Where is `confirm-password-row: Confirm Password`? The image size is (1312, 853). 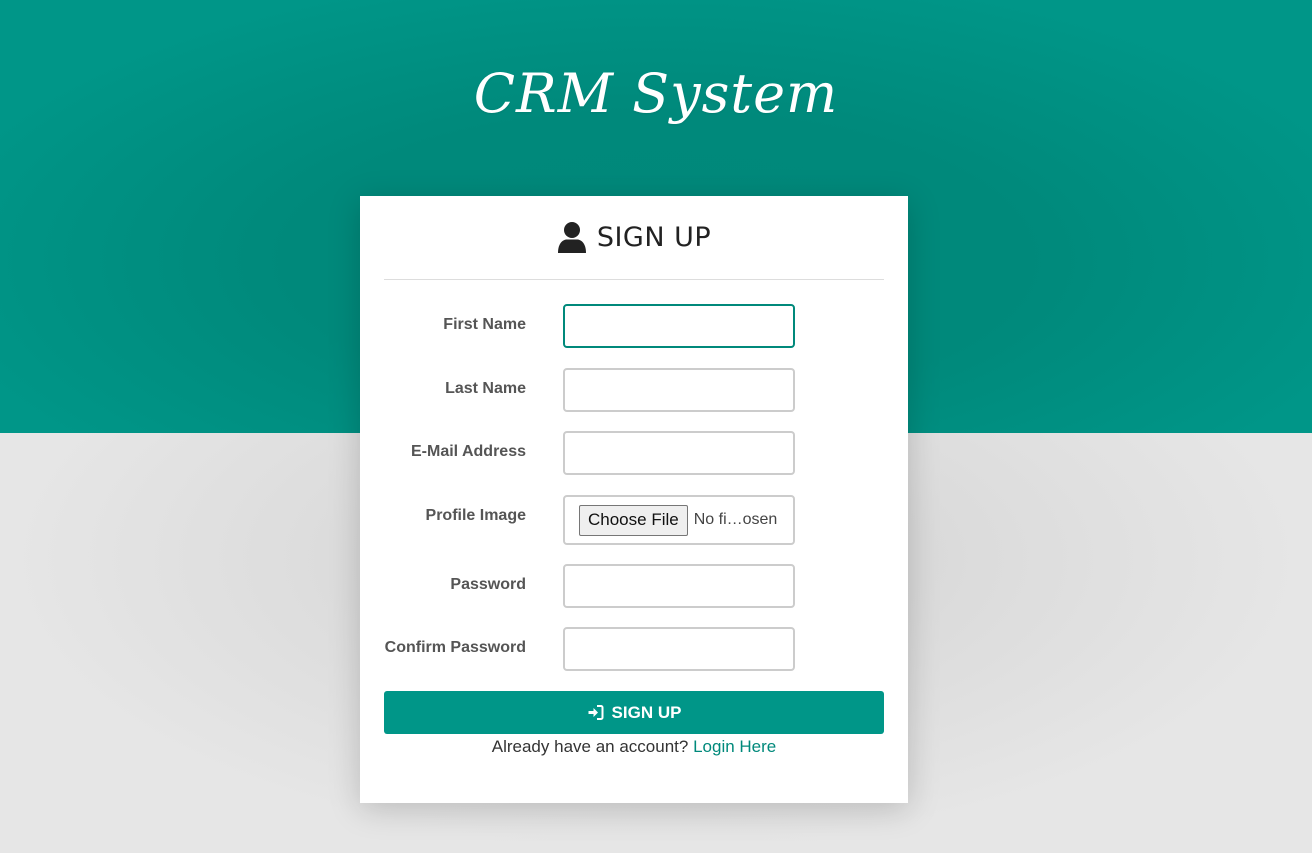 confirm-password-row: Confirm Password is located at coordinates (634, 649).